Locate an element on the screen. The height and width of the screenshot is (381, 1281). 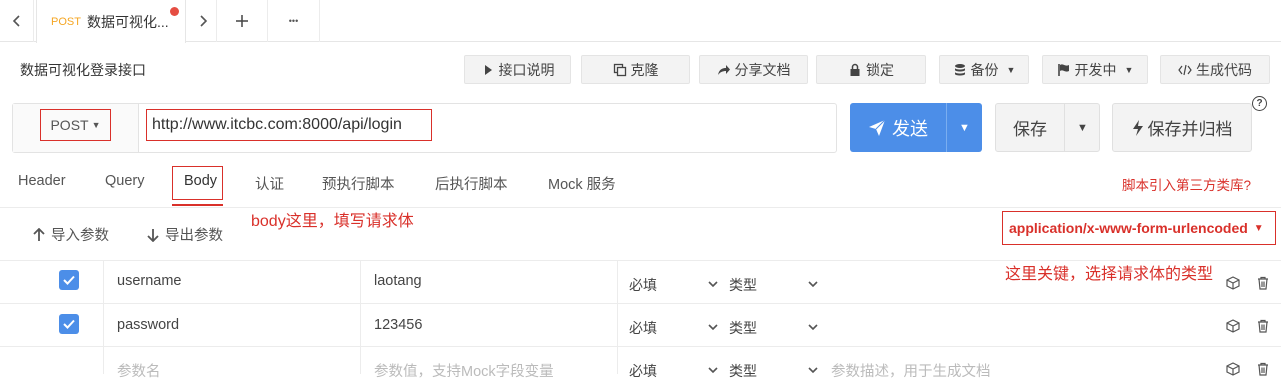
new-tab-button is located at coordinates (242, 21).